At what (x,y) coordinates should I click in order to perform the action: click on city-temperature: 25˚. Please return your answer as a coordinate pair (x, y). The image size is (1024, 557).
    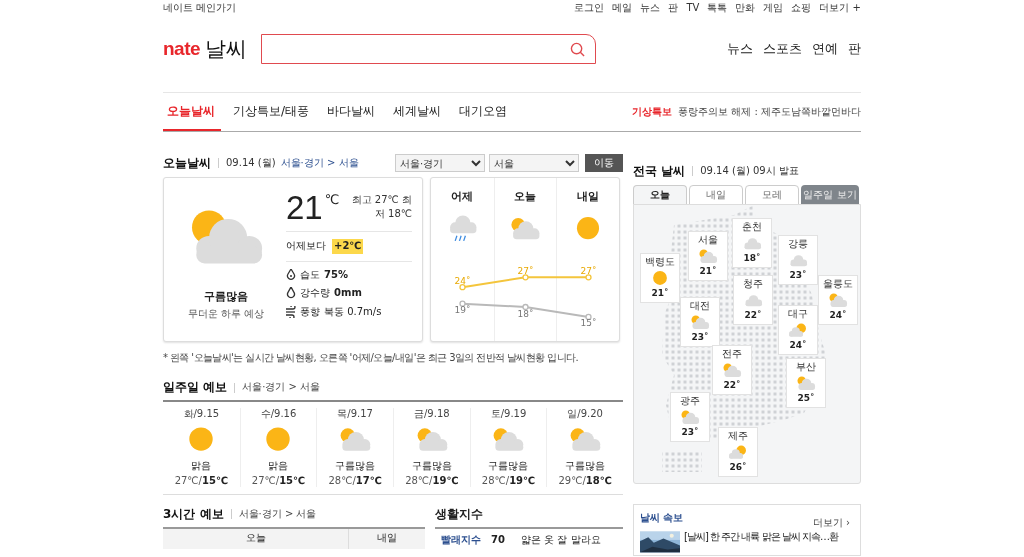
    Looking at the image, I should click on (806, 398).